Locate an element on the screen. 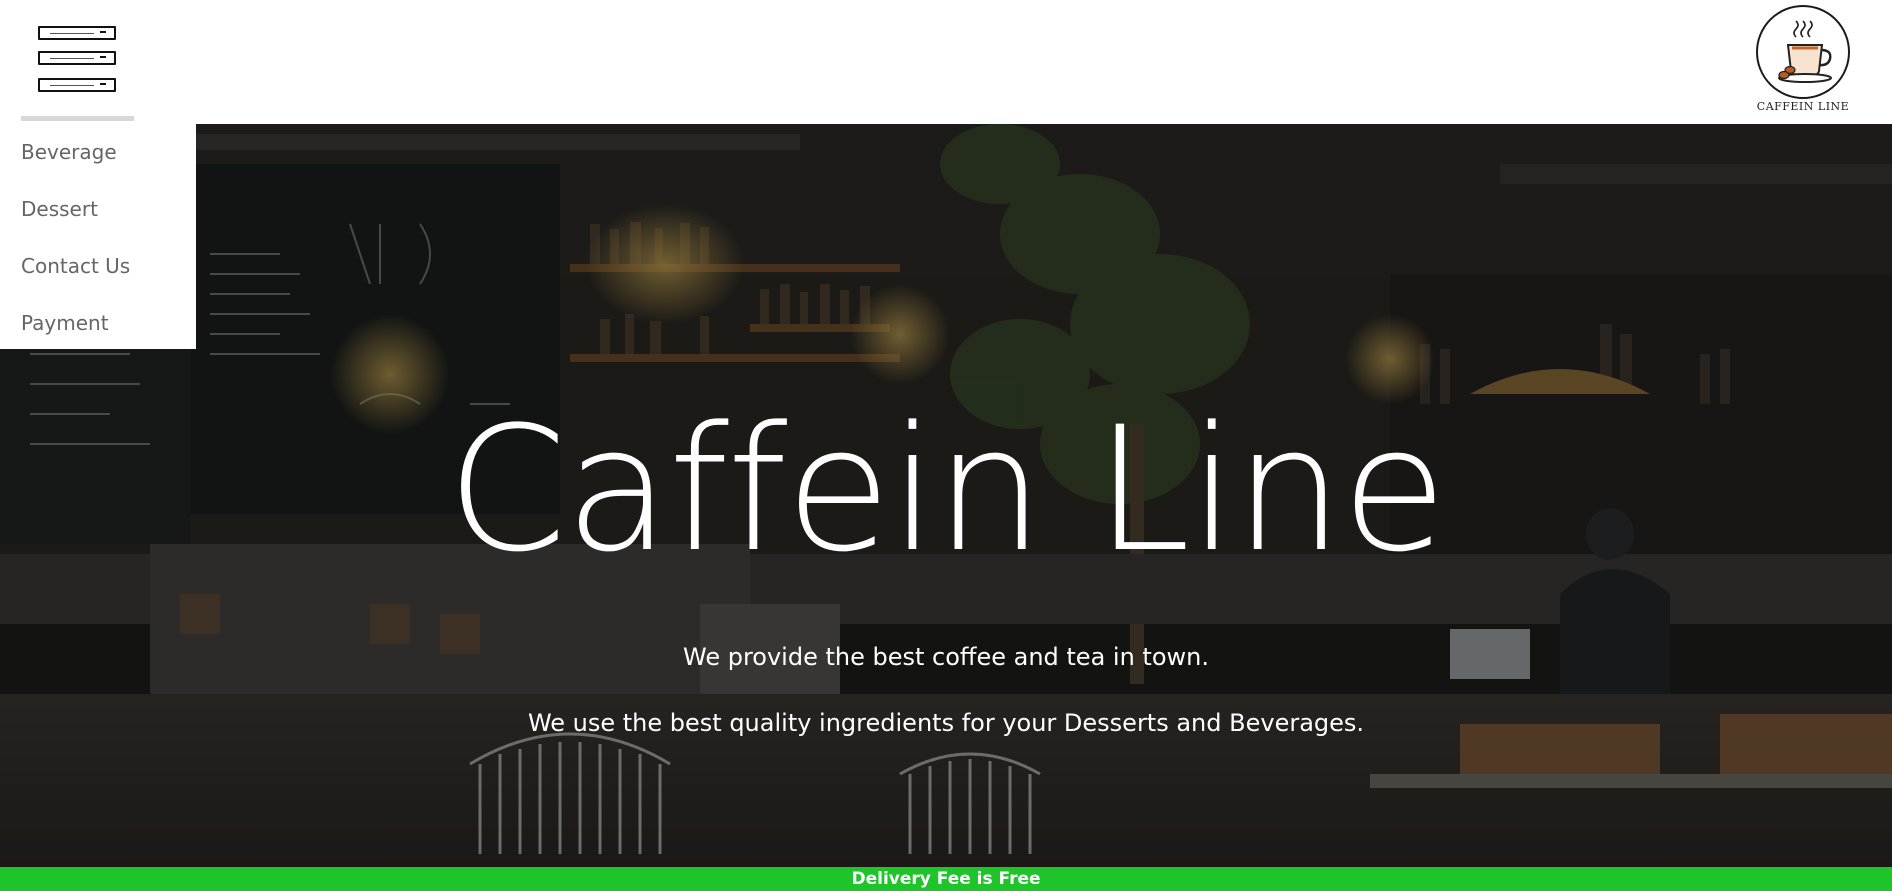 This screenshot has width=1892, height=891. logo-text: CAFFEIN LINE is located at coordinates (1803, 106).